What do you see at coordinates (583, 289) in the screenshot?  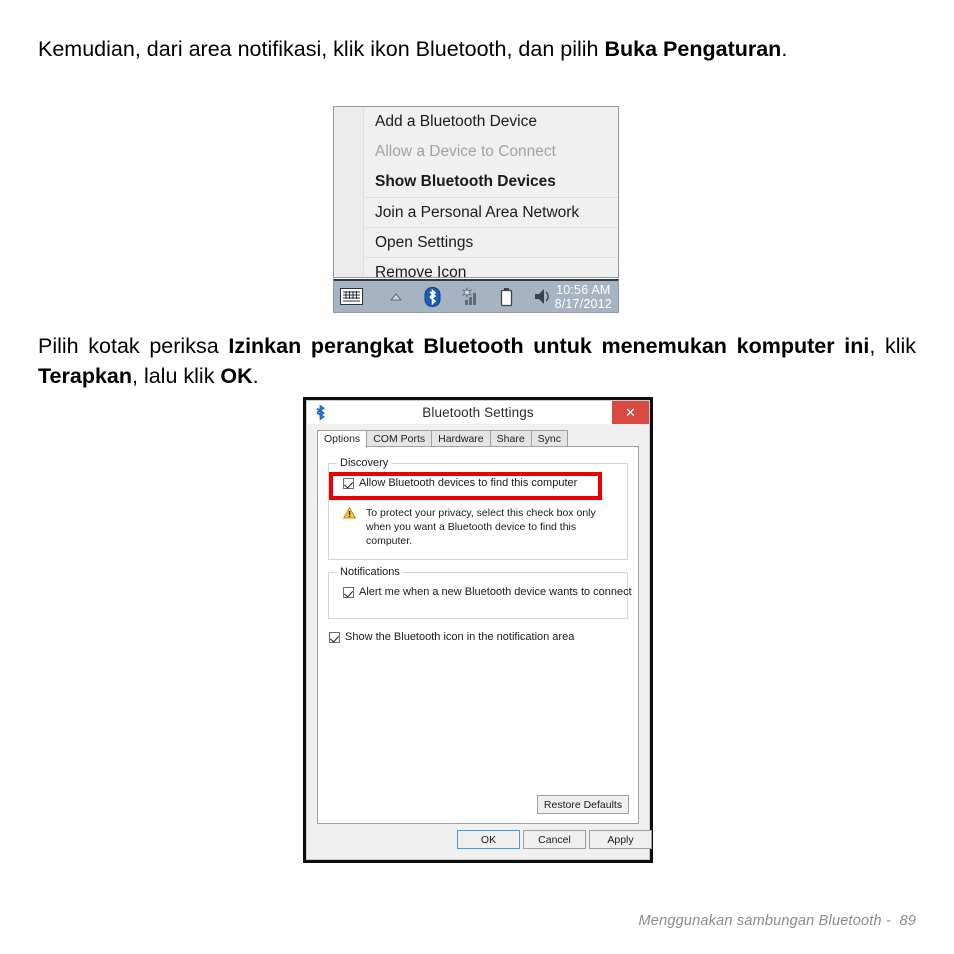 I see `clock-time: 10:56 AM` at bounding box center [583, 289].